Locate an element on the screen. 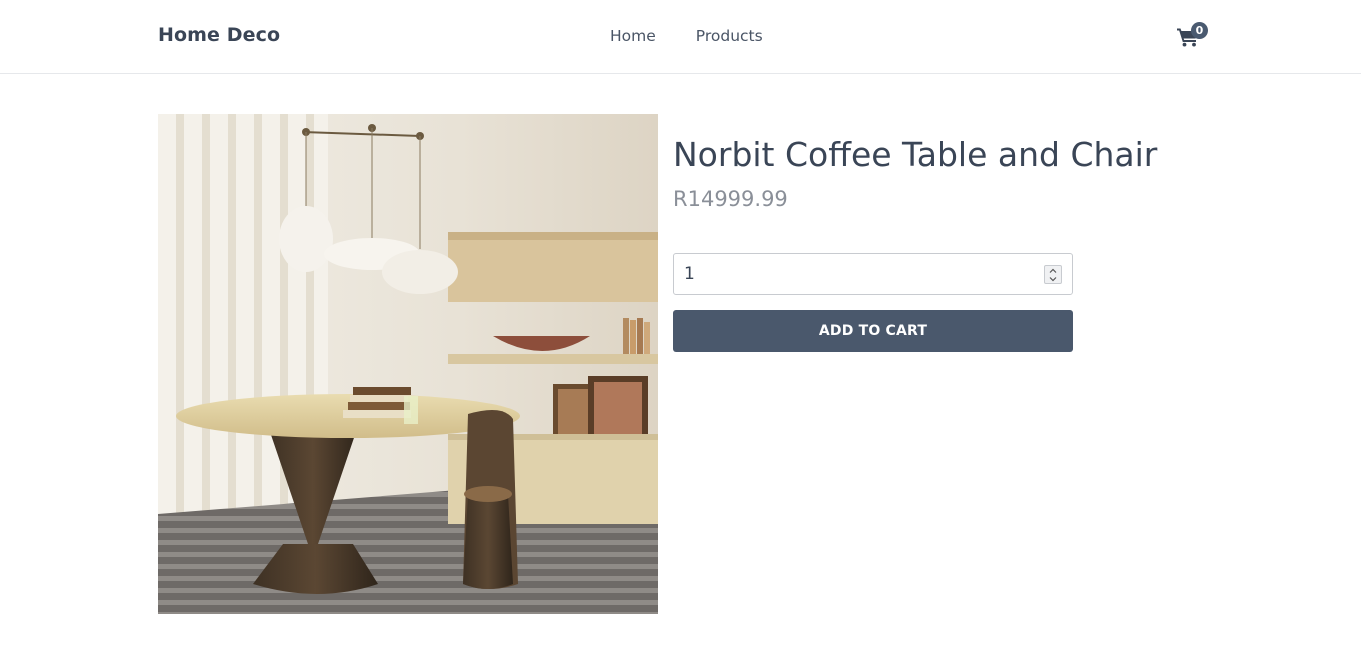 The image size is (1361, 649). chevron-up-icon is located at coordinates (1053, 271).